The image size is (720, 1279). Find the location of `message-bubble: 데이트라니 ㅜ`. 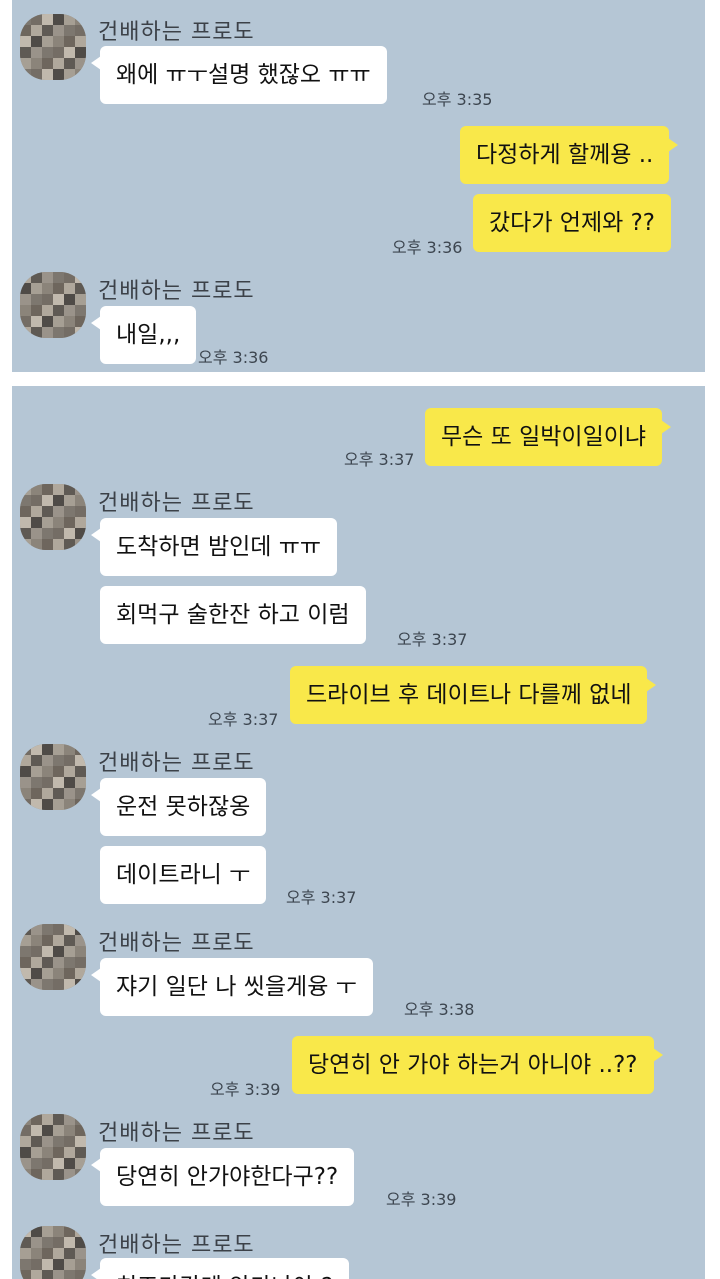

message-bubble: 데이트라니 ㅜ is located at coordinates (183, 875).